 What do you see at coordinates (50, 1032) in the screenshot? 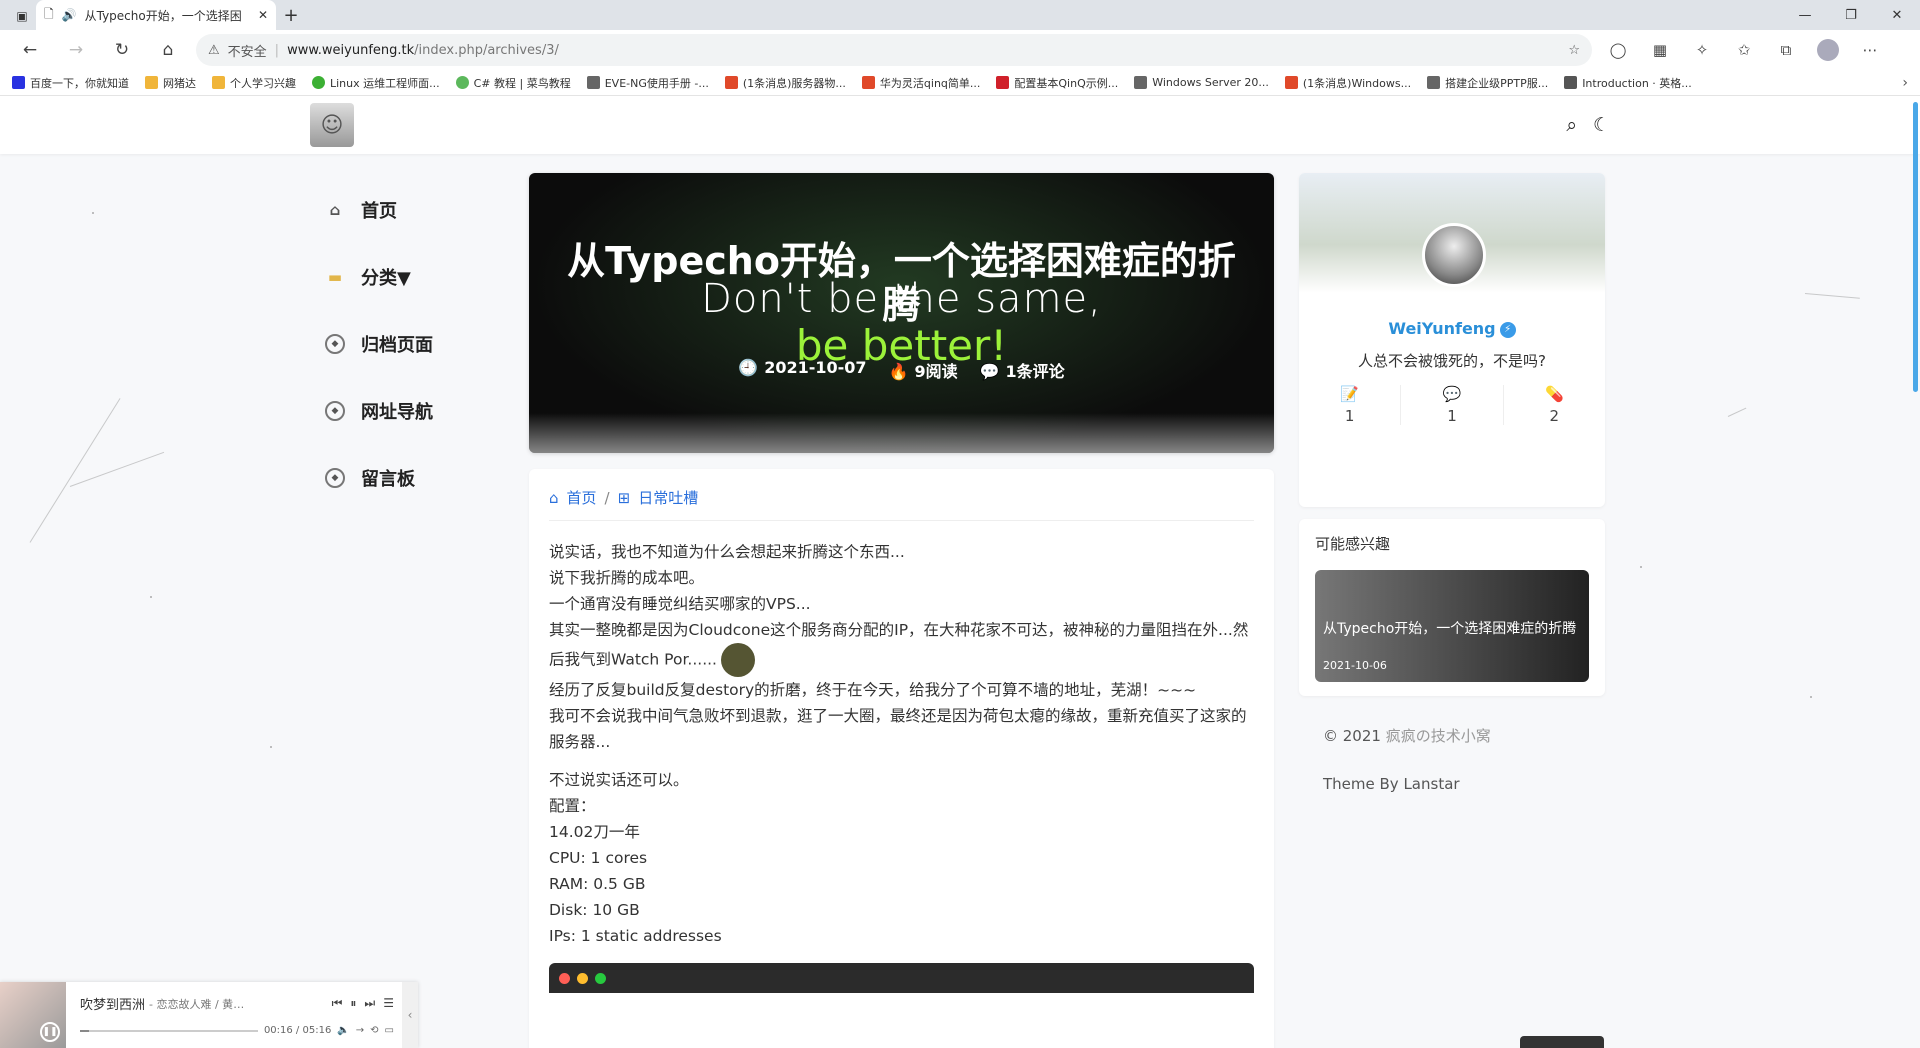
I see `pause-icon: ❚❚` at bounding box center [50, 1032].